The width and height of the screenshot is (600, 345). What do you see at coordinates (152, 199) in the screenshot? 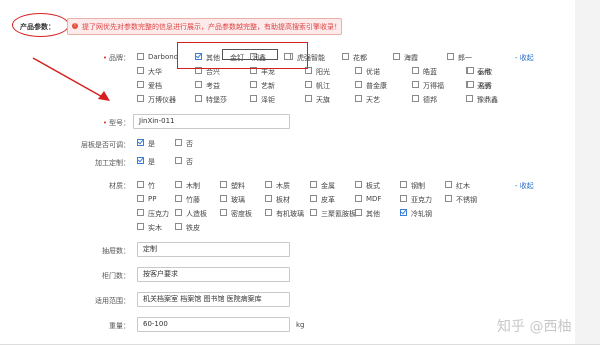
I see `material-option-label: PP` at bounding box center [152, 199].